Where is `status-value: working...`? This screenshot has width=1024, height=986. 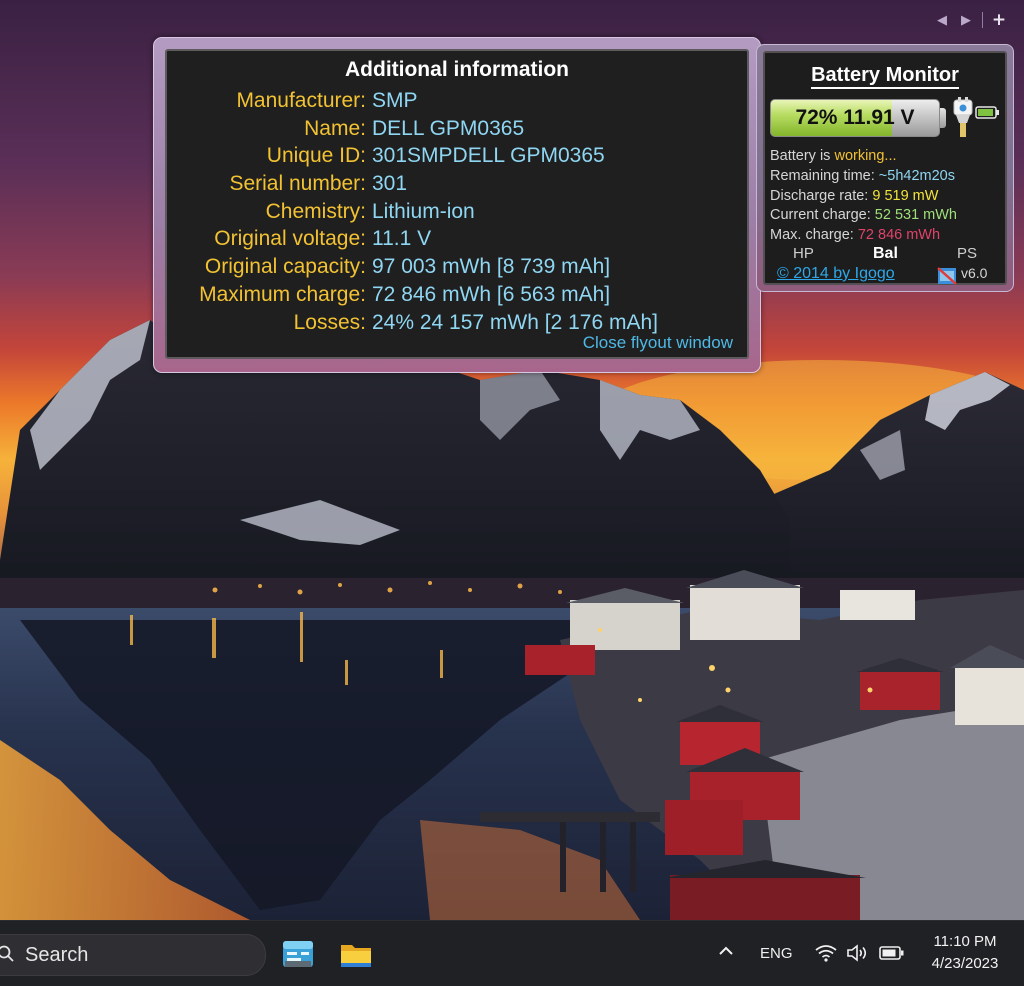
status-value: working... is located at coordinates (865, 156).